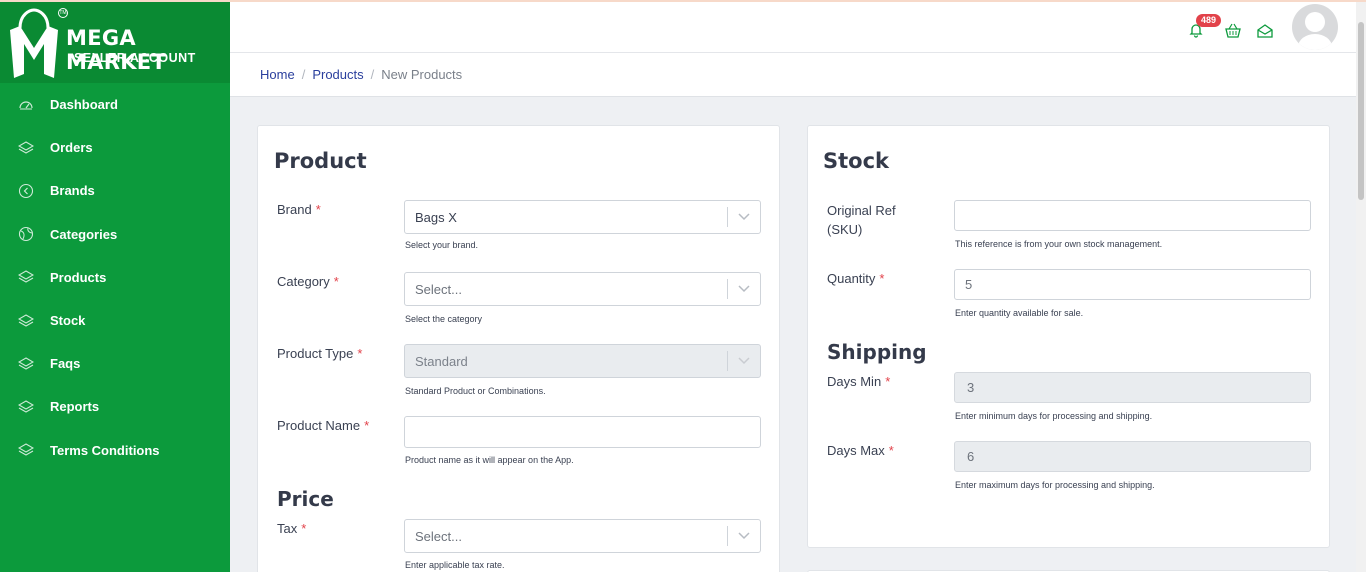 The height and width of the screenshot is (572, 1366). Describe the element at coordinates (1205, 28) in the screenshot. I see `notifications-button: 489` at that location.